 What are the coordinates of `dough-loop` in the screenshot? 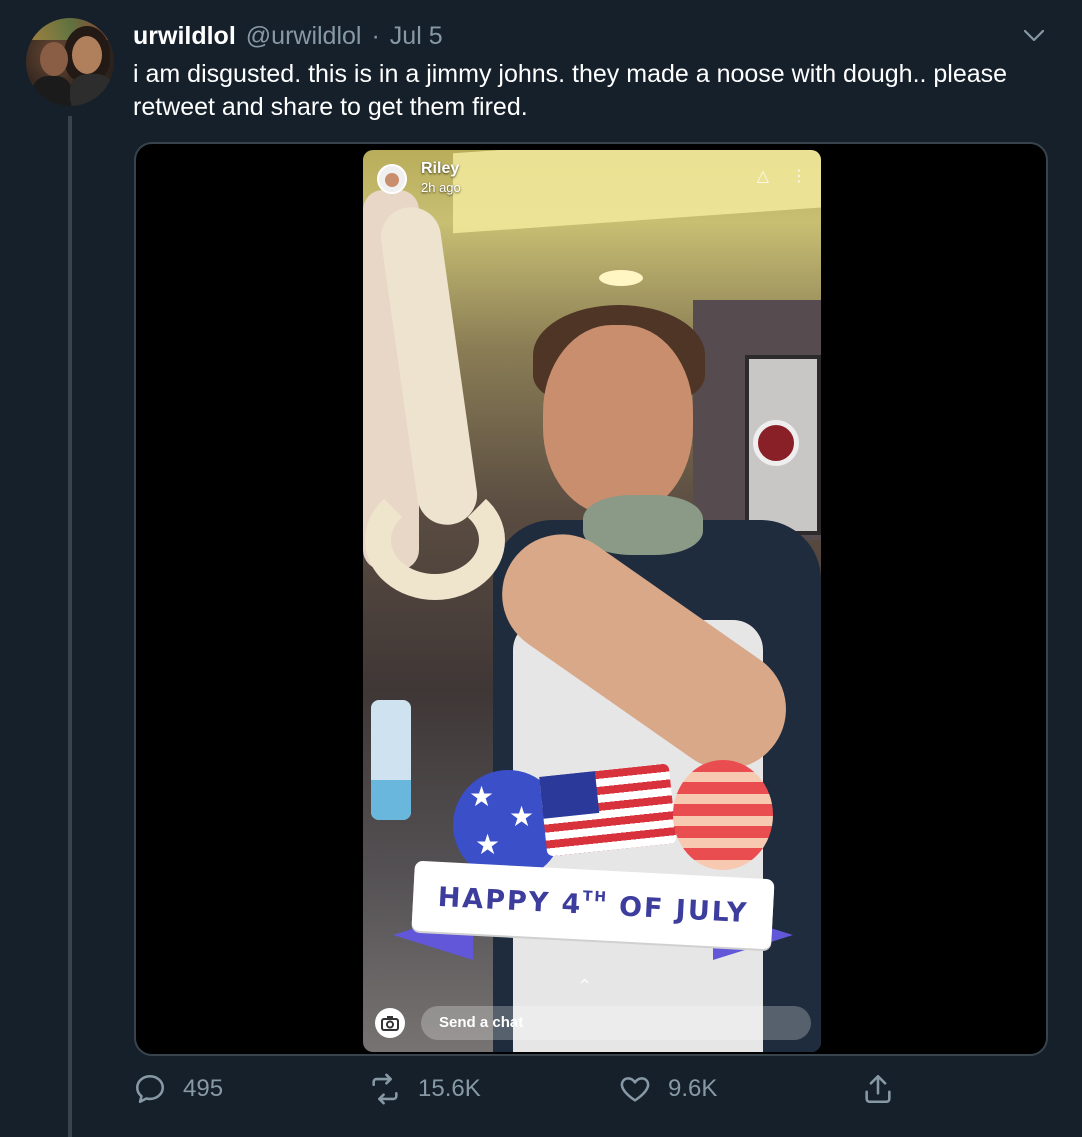 It's located at (435, 540).